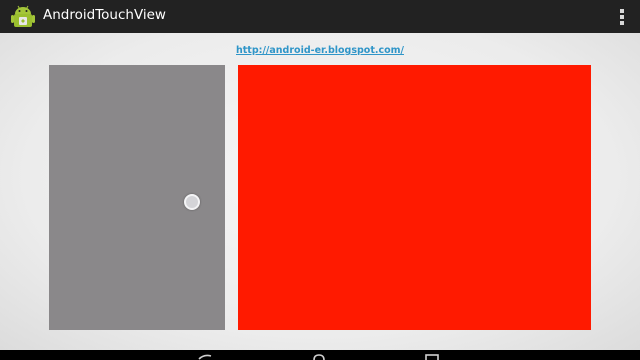 This screenshot has height=360, width=640. What do you see at coordinates (104, 15) in the screenshot?
I see `app-title: AndroidTouchView` at bounding box center [104, 15].